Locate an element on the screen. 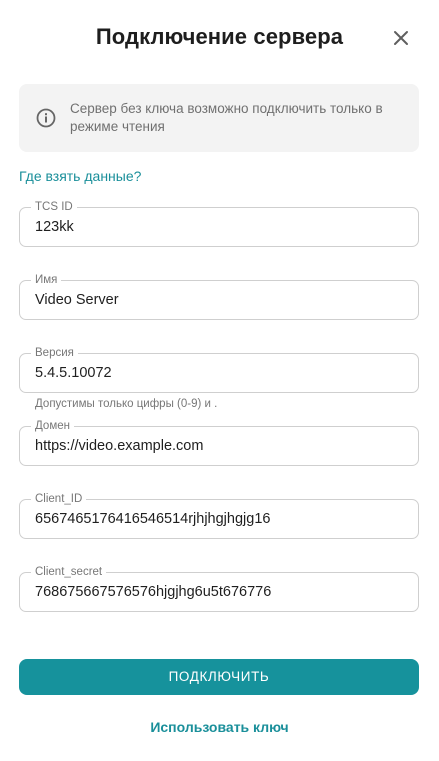  name-field: Имя Video Server is located at coordinates (219, 296).